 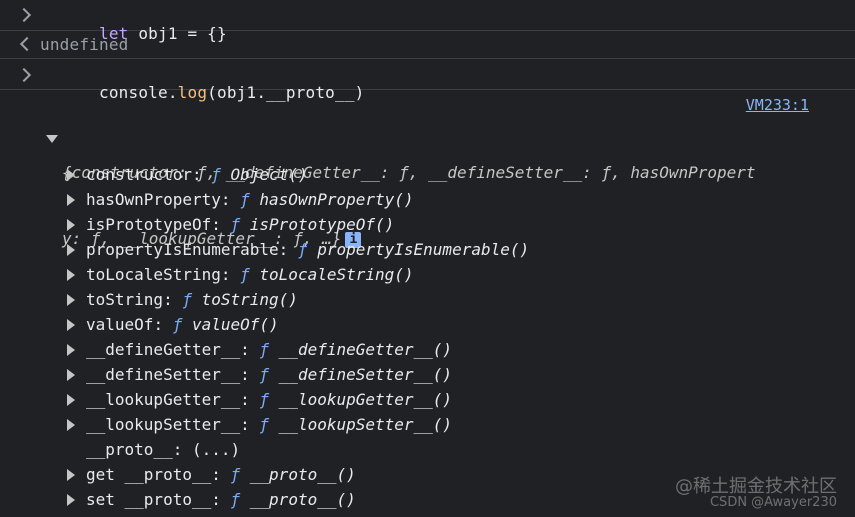 What do you see at coordinates (125, 299) in the screenshot?
I see `property-name: toString` at bounding box center [125, 299].